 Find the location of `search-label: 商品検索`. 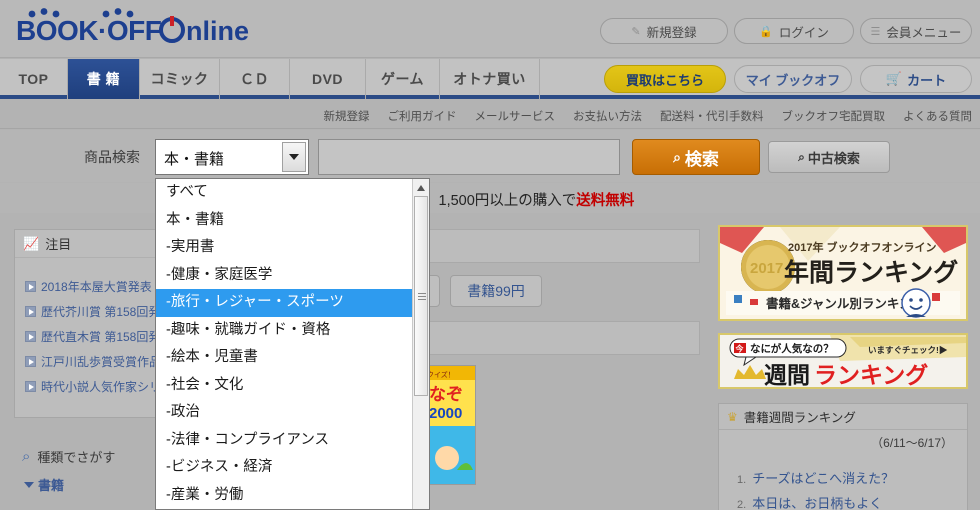

search-label: 商品検索 is located at coordinates (112, 157).